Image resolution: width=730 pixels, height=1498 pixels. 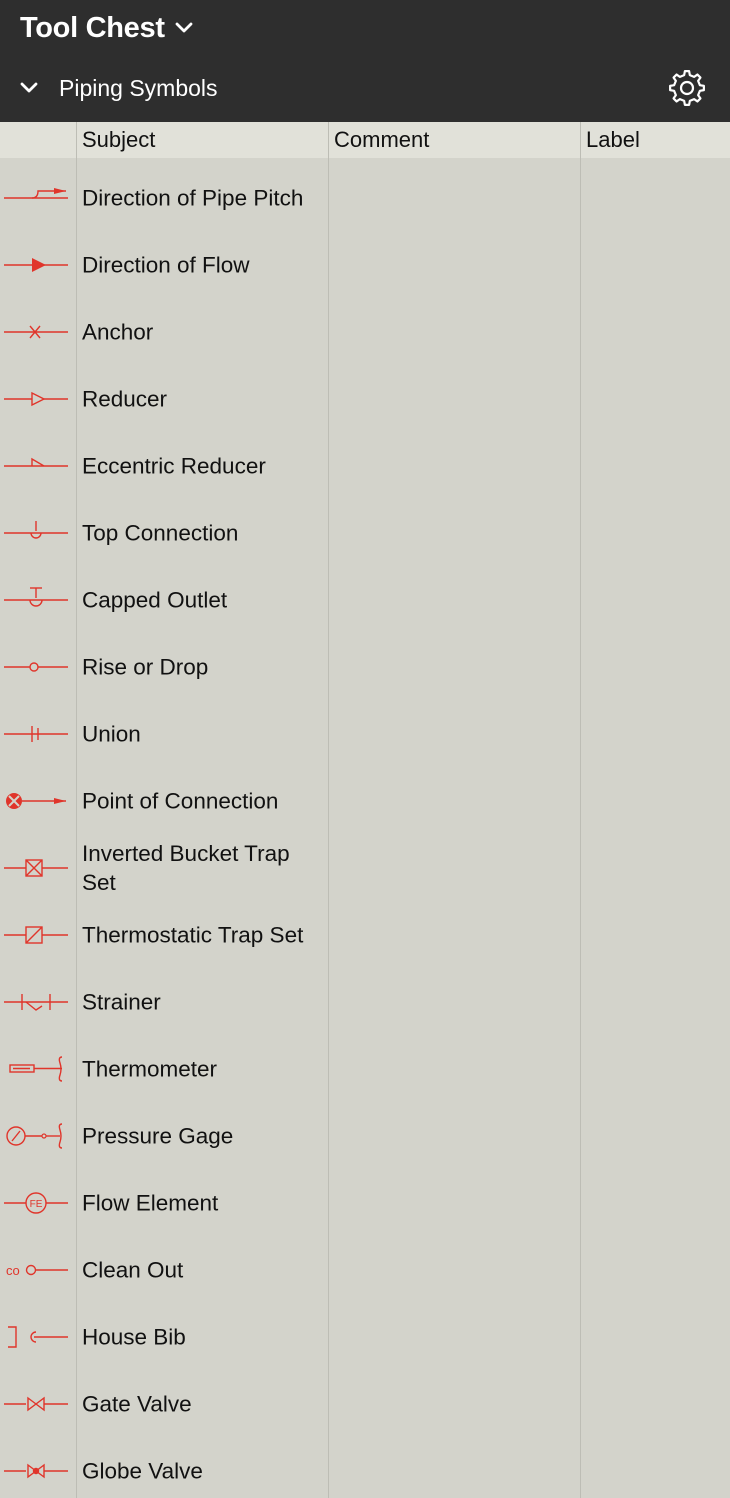 I want to click on collapse-chevron-icon, so click(x=29, y=88).